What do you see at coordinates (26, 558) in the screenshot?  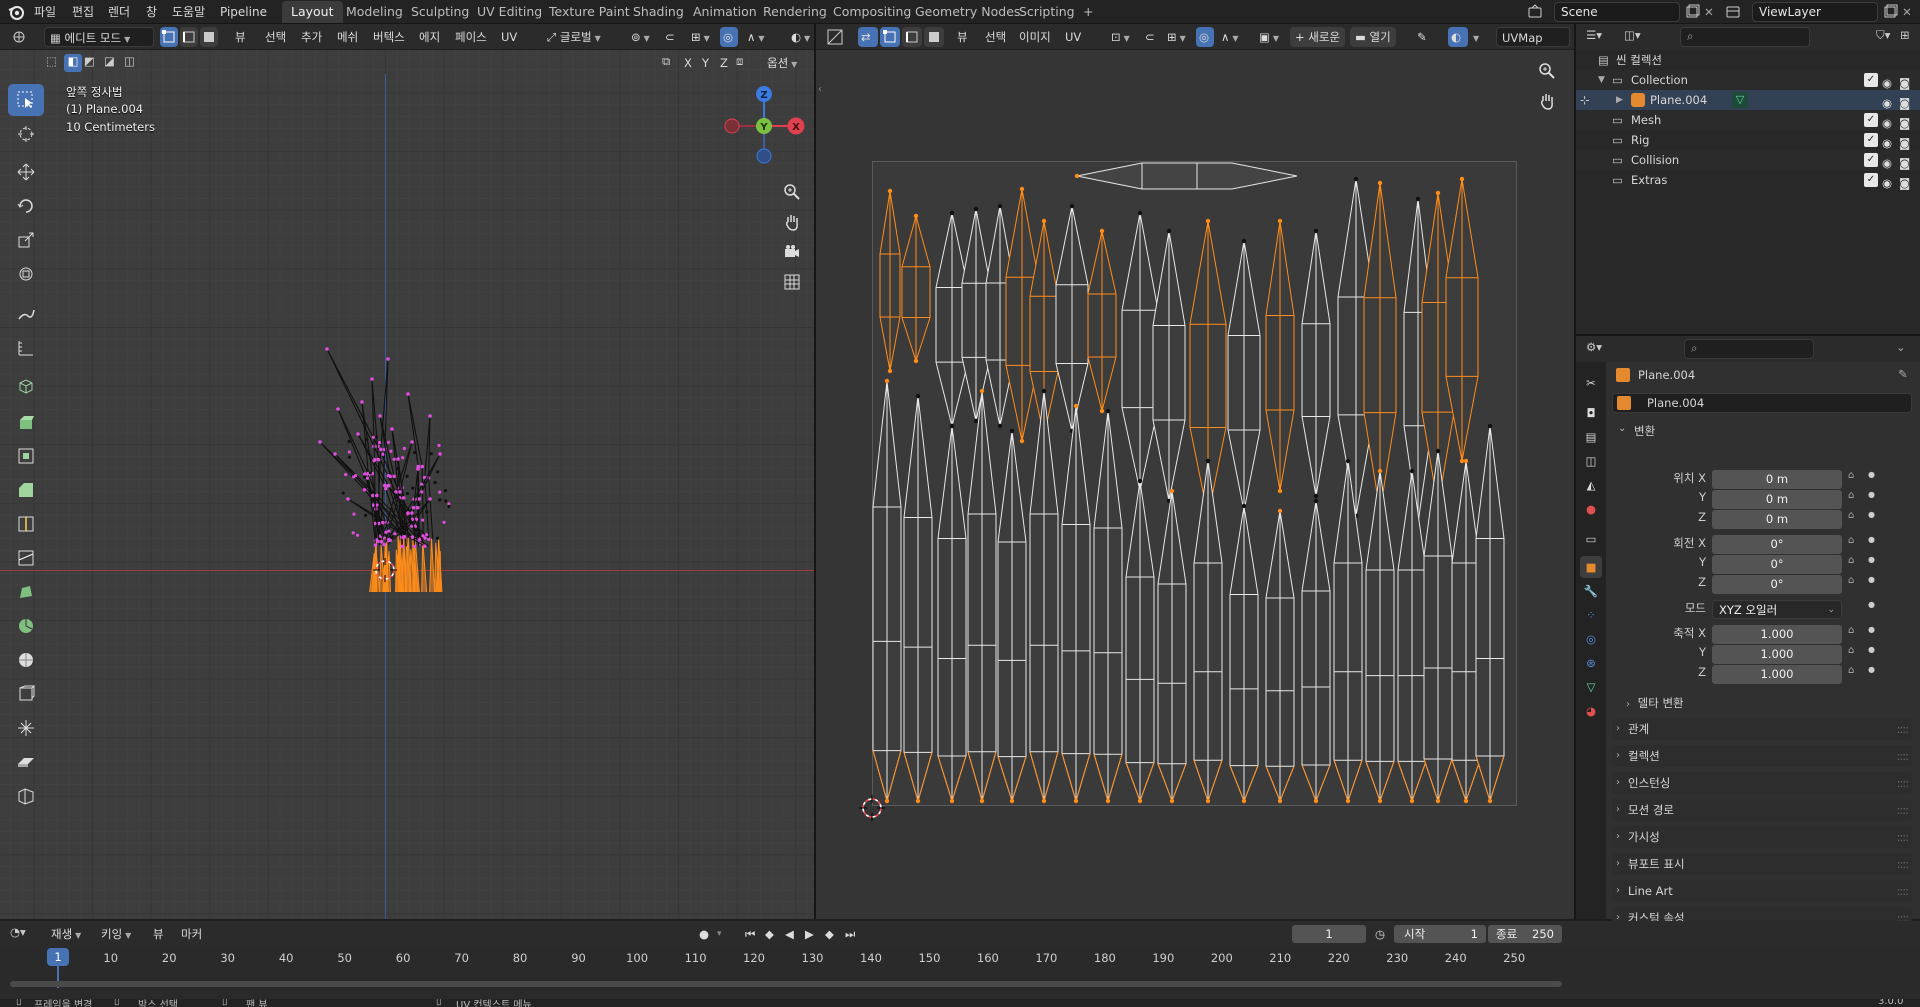 I see `tool-knife` at bounding box center [26, 558].